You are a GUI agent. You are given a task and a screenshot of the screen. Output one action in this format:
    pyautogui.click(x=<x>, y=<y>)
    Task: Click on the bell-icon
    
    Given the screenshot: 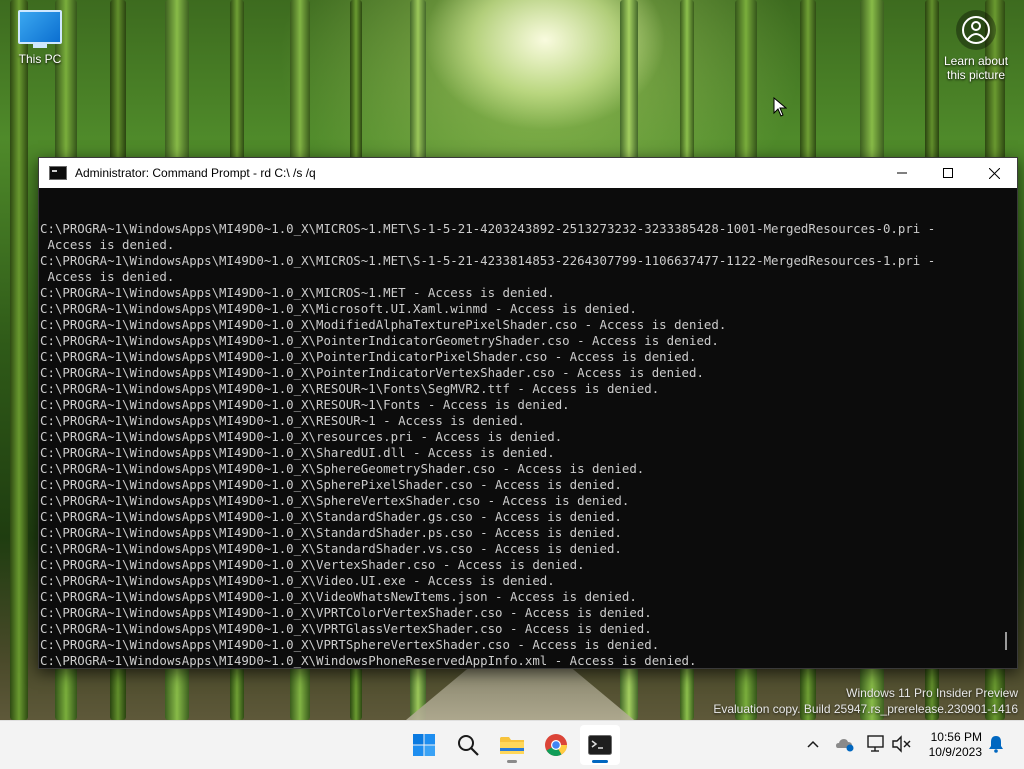 What is the action you would take?
    pyautogui.click(x=996, y=744)
    